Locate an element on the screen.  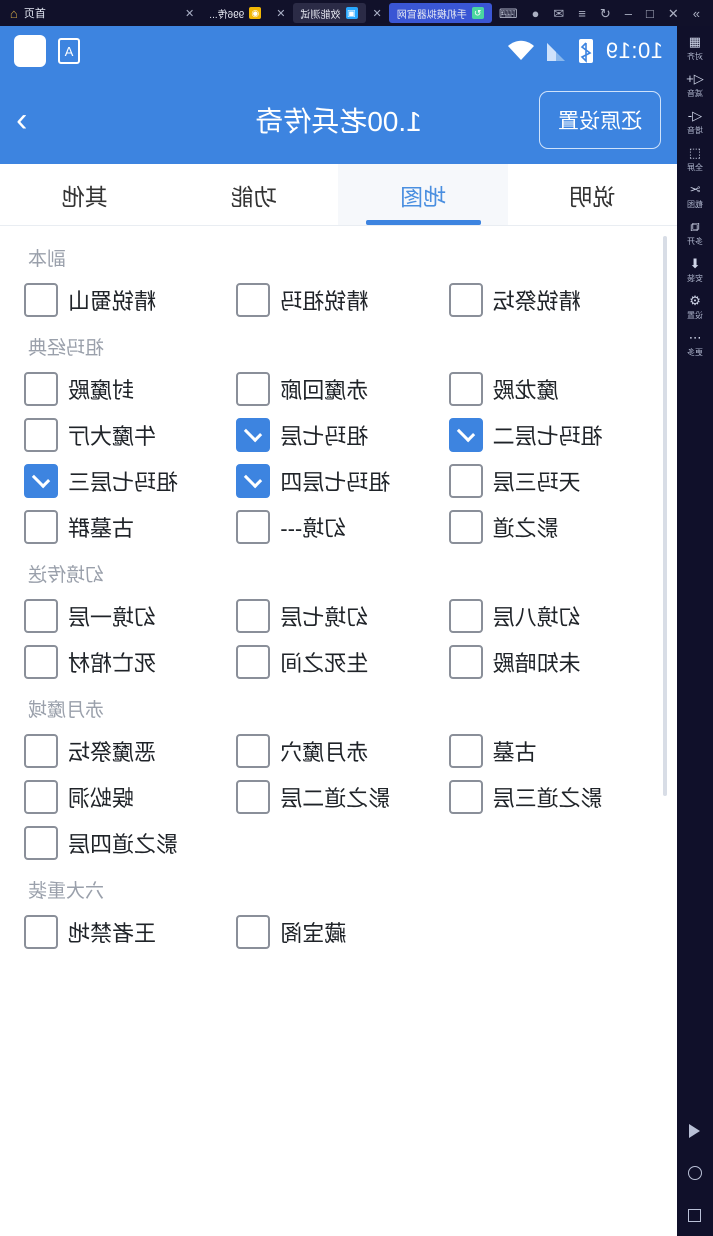
tab-0: 说明 is located at coordinates (592, 194).